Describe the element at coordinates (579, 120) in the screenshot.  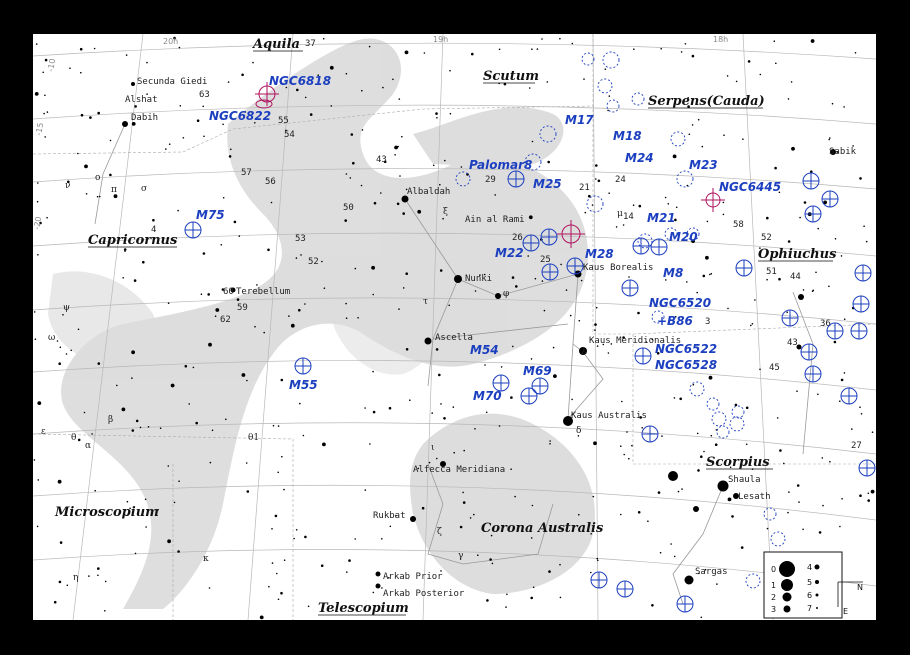
I see `dso-m17-label: M17` at that location.